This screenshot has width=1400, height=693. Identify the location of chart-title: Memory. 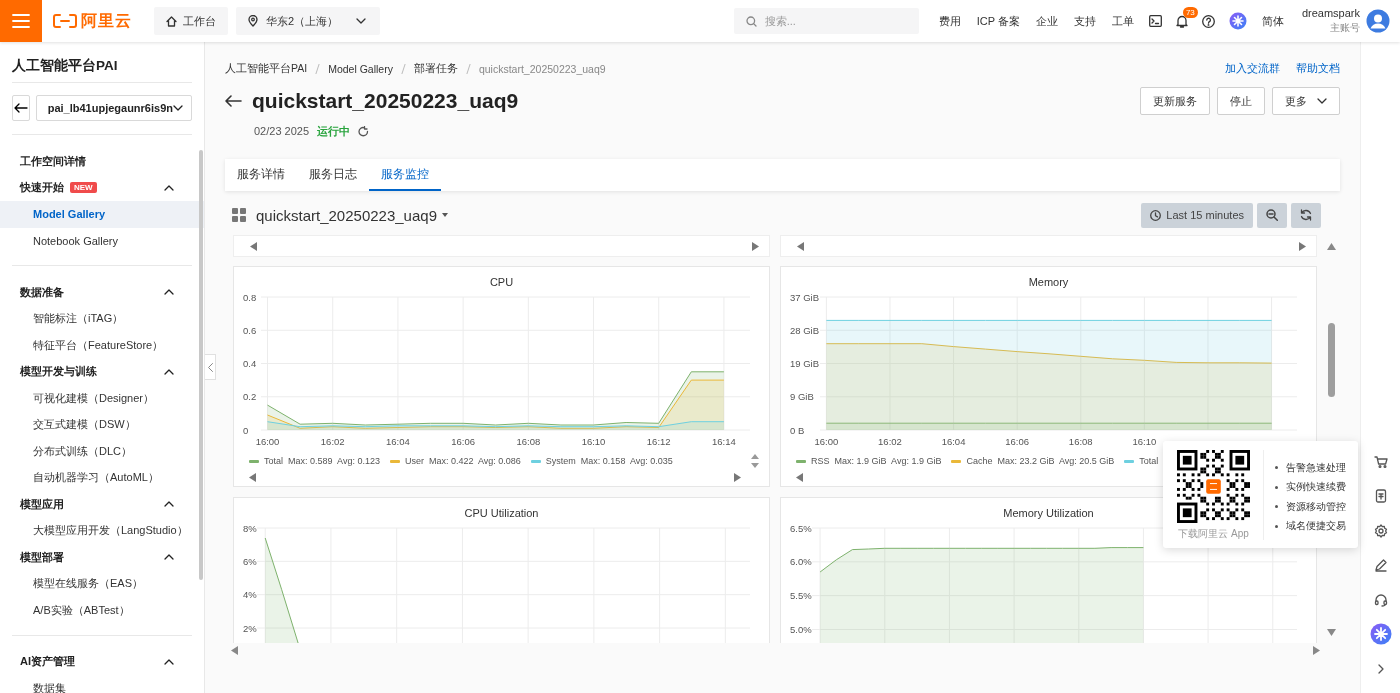
(1048, 282).